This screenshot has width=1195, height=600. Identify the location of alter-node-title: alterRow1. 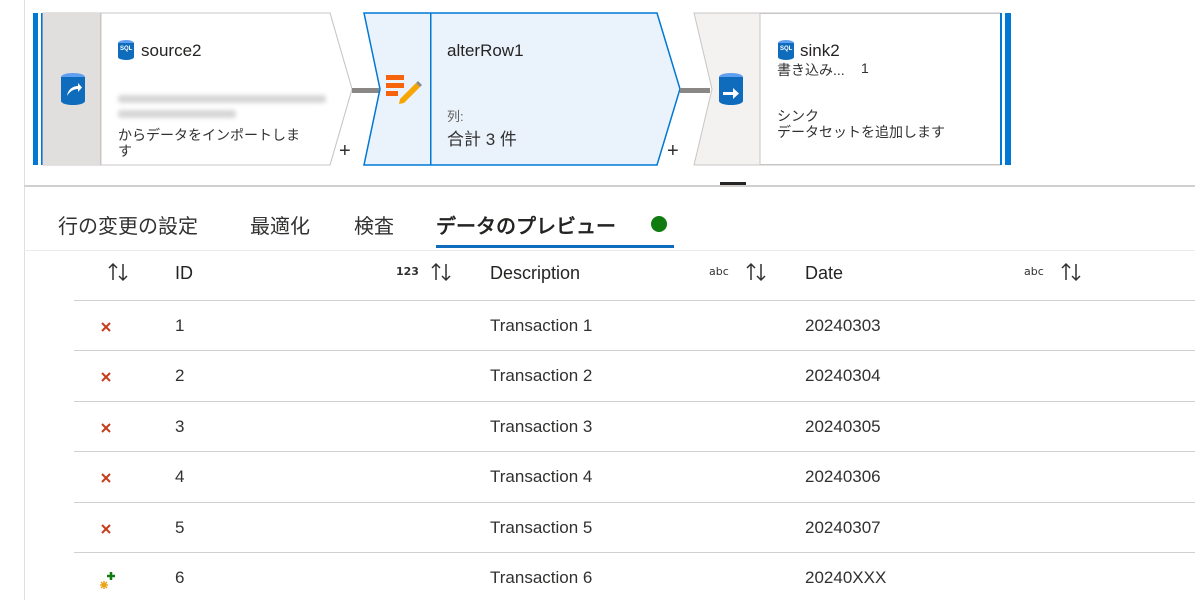
(485, 50).